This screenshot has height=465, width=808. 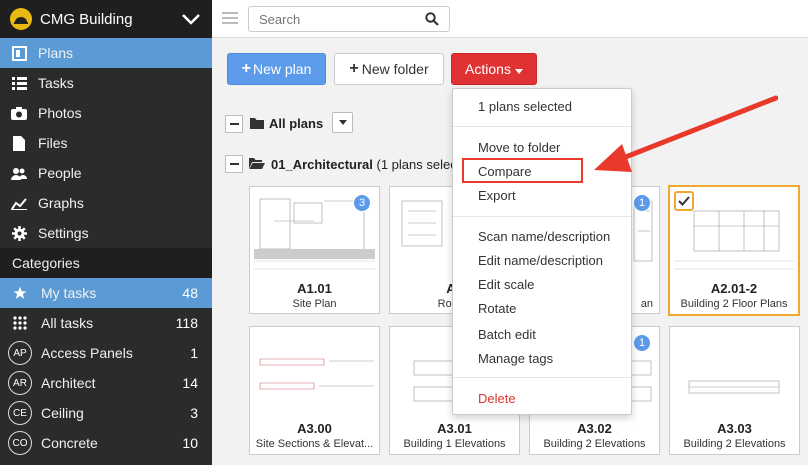 I want to click on chevron-down-icon, so click(x=191, y=19).